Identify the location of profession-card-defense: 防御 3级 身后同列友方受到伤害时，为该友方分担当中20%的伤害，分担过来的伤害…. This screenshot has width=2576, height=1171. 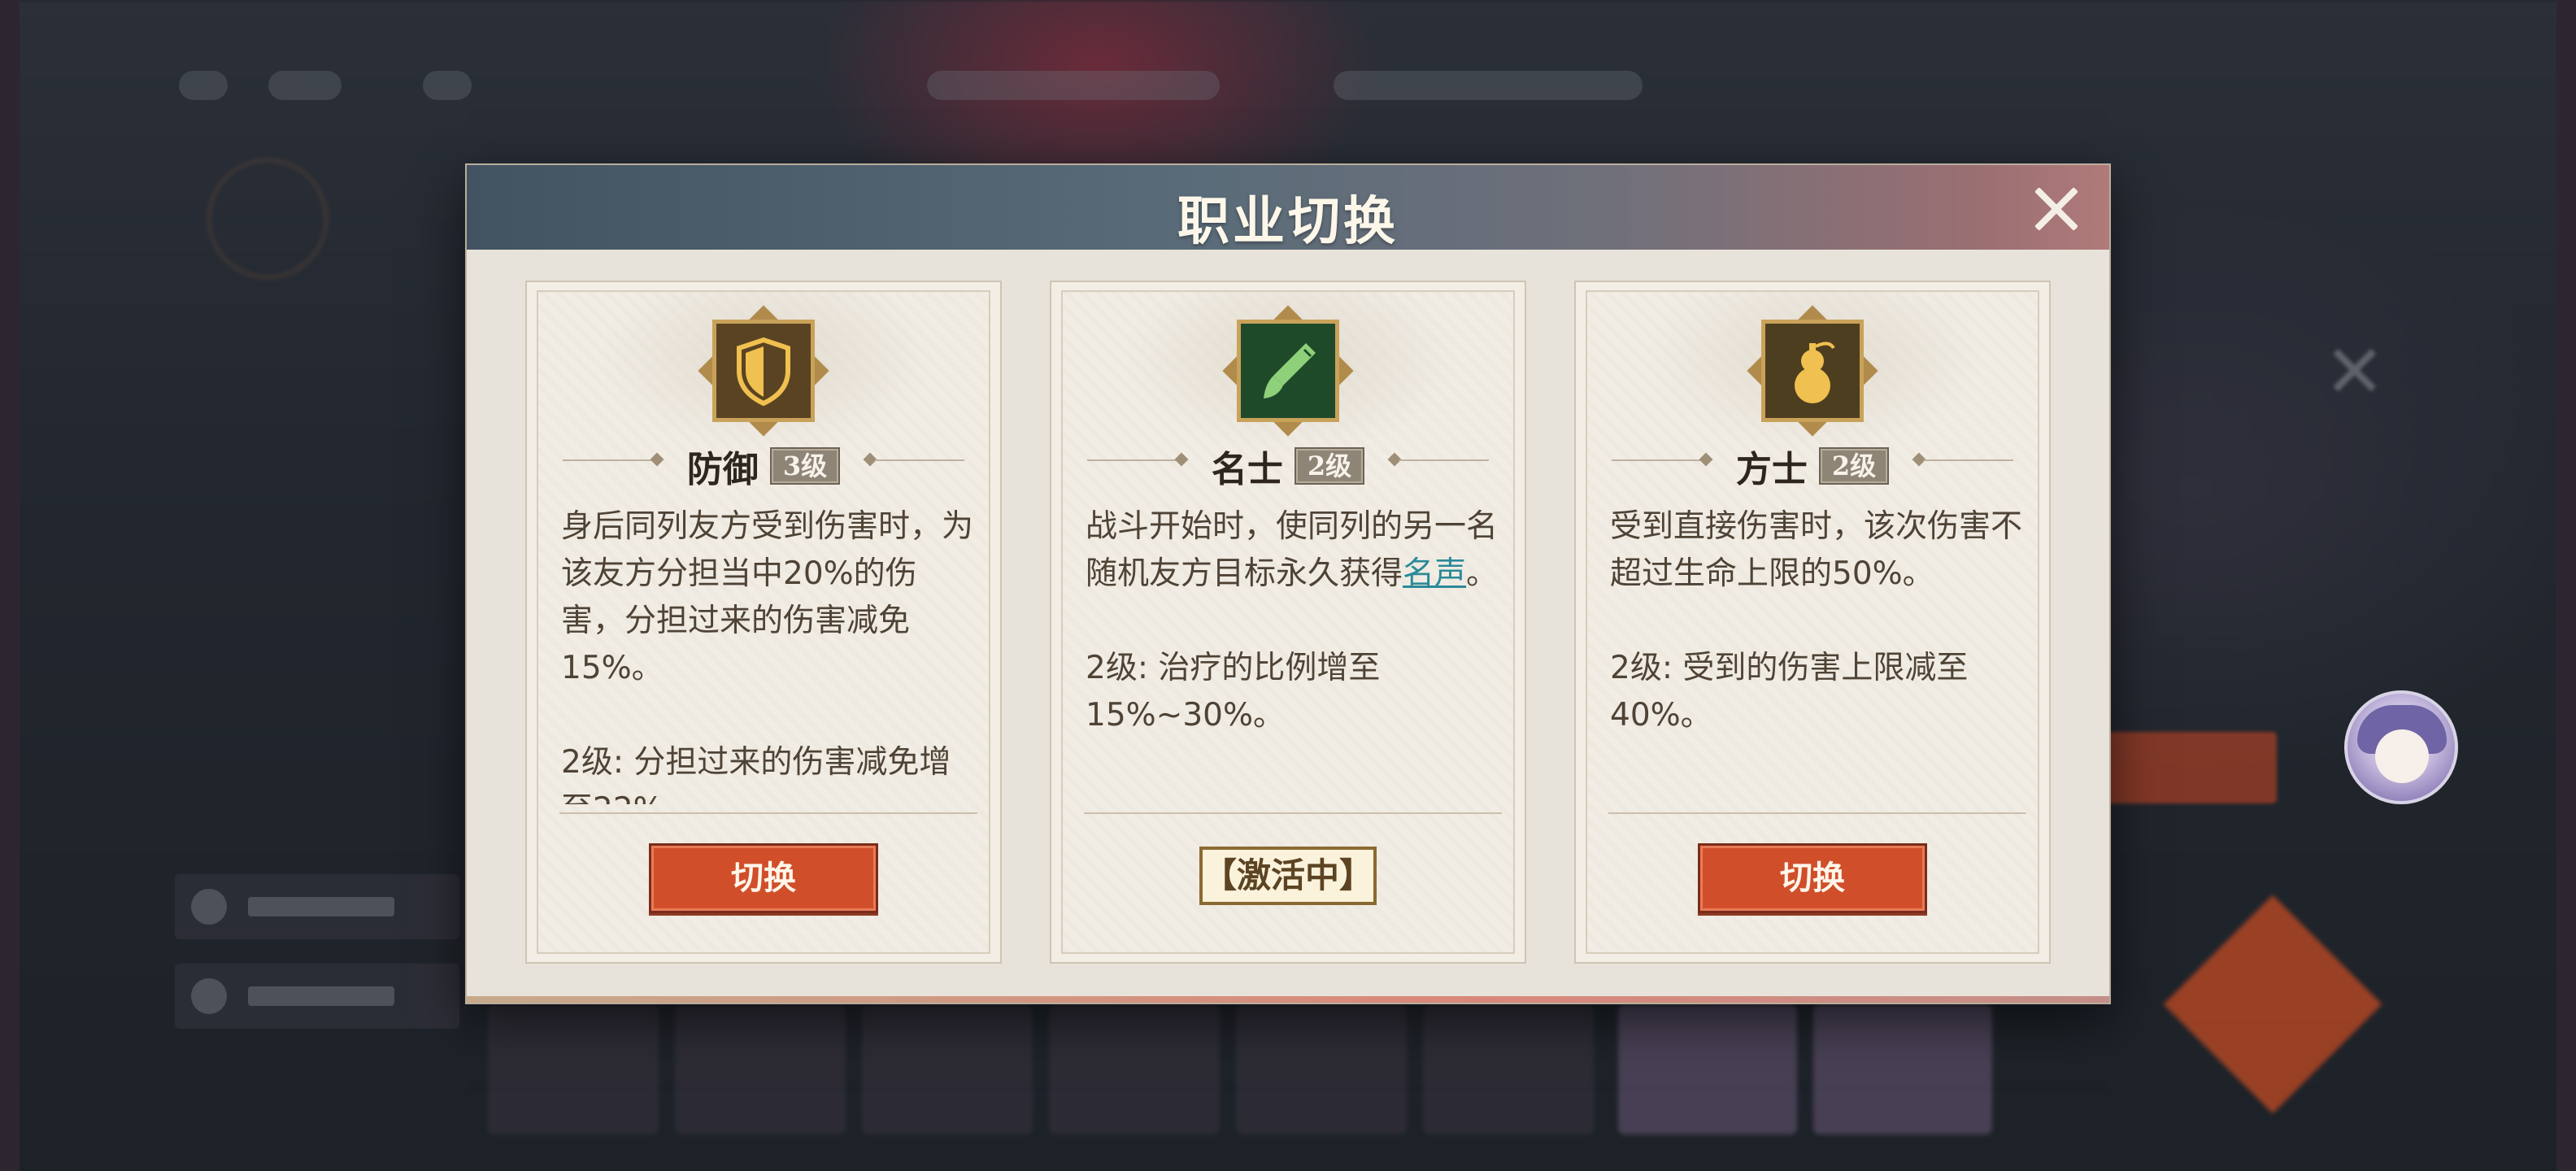
(764, 622).